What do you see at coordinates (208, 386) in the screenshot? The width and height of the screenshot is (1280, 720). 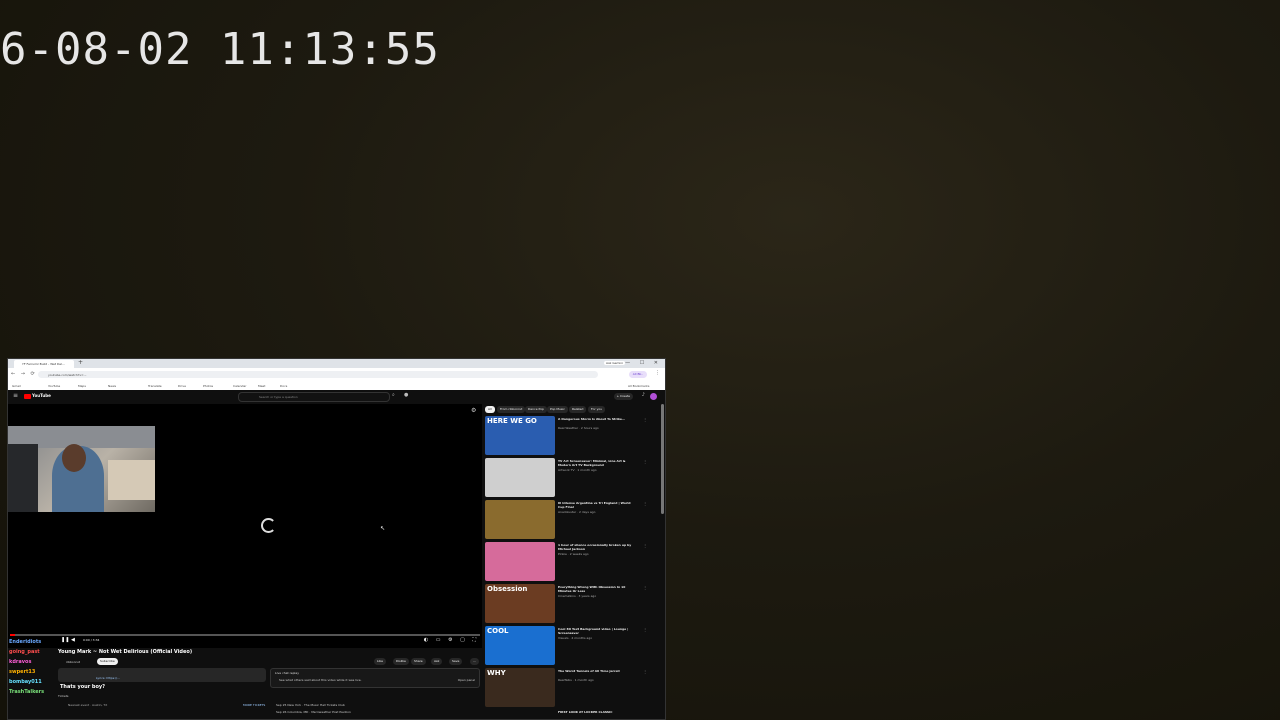 I see `bookmark-item: Photos` at bounding box center [208, 386].